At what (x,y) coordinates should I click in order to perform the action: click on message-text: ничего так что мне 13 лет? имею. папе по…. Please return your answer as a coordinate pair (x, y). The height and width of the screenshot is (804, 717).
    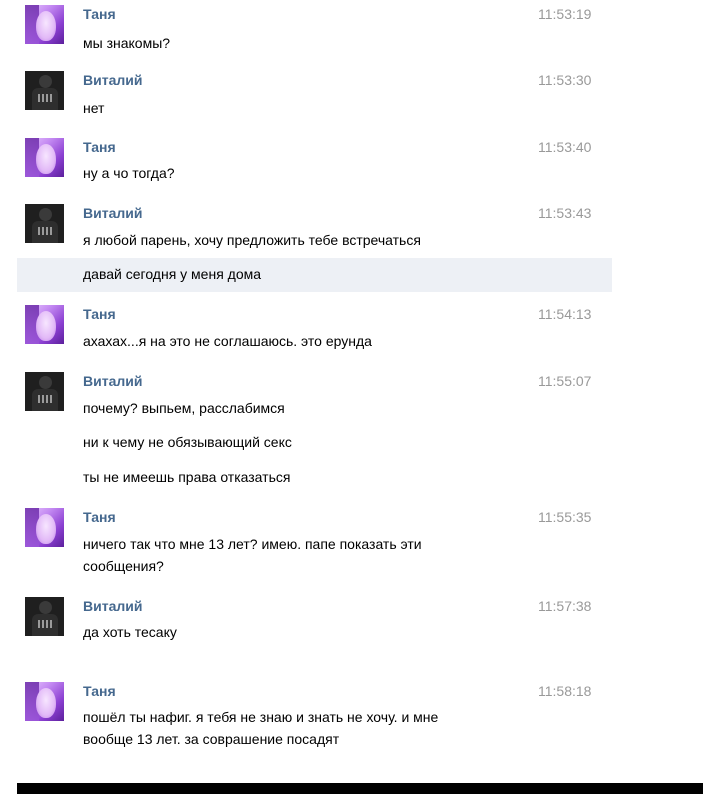
    Looking at the image, I should click on (252, 544).